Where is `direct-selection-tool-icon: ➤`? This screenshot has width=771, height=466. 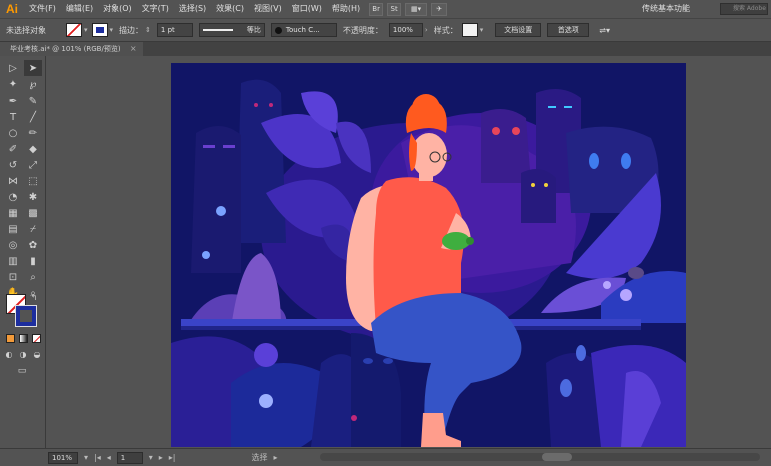
direct-selection-tool-icon: ➤ is located at coordinates (33, 68).